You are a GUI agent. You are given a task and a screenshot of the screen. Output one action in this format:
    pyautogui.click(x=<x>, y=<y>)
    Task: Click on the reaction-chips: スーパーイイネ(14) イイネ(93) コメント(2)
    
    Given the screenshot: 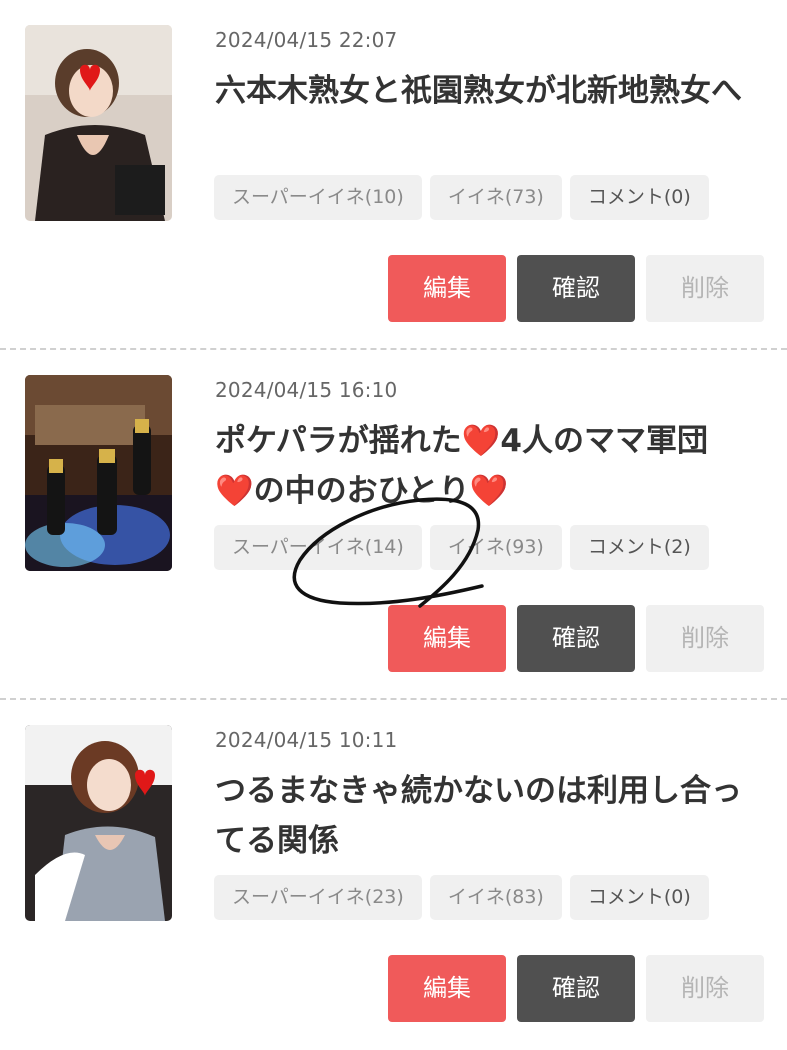 What is the action you would take?
    pyautogui.click(x=461, y=547)
    